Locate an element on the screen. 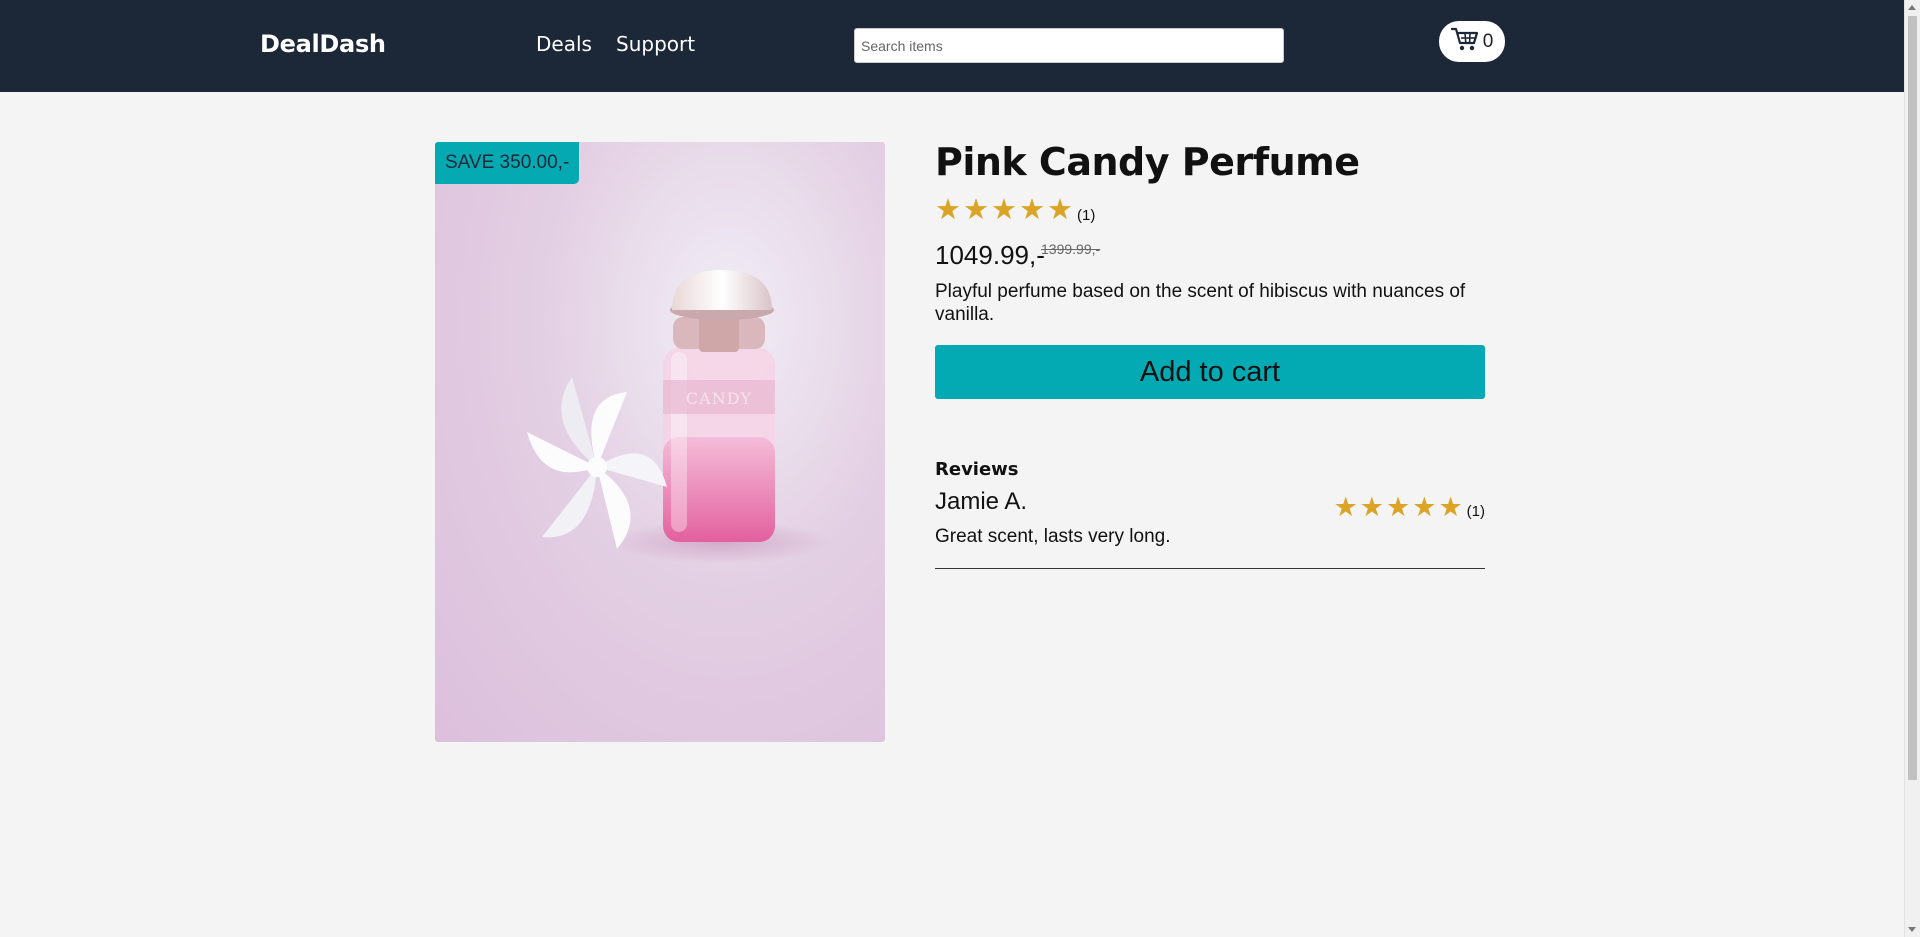 The width and height of the screenshot is (1920, 937). top-navbar: DealDash Deals Support 0 is located at coordinates (952, 46).